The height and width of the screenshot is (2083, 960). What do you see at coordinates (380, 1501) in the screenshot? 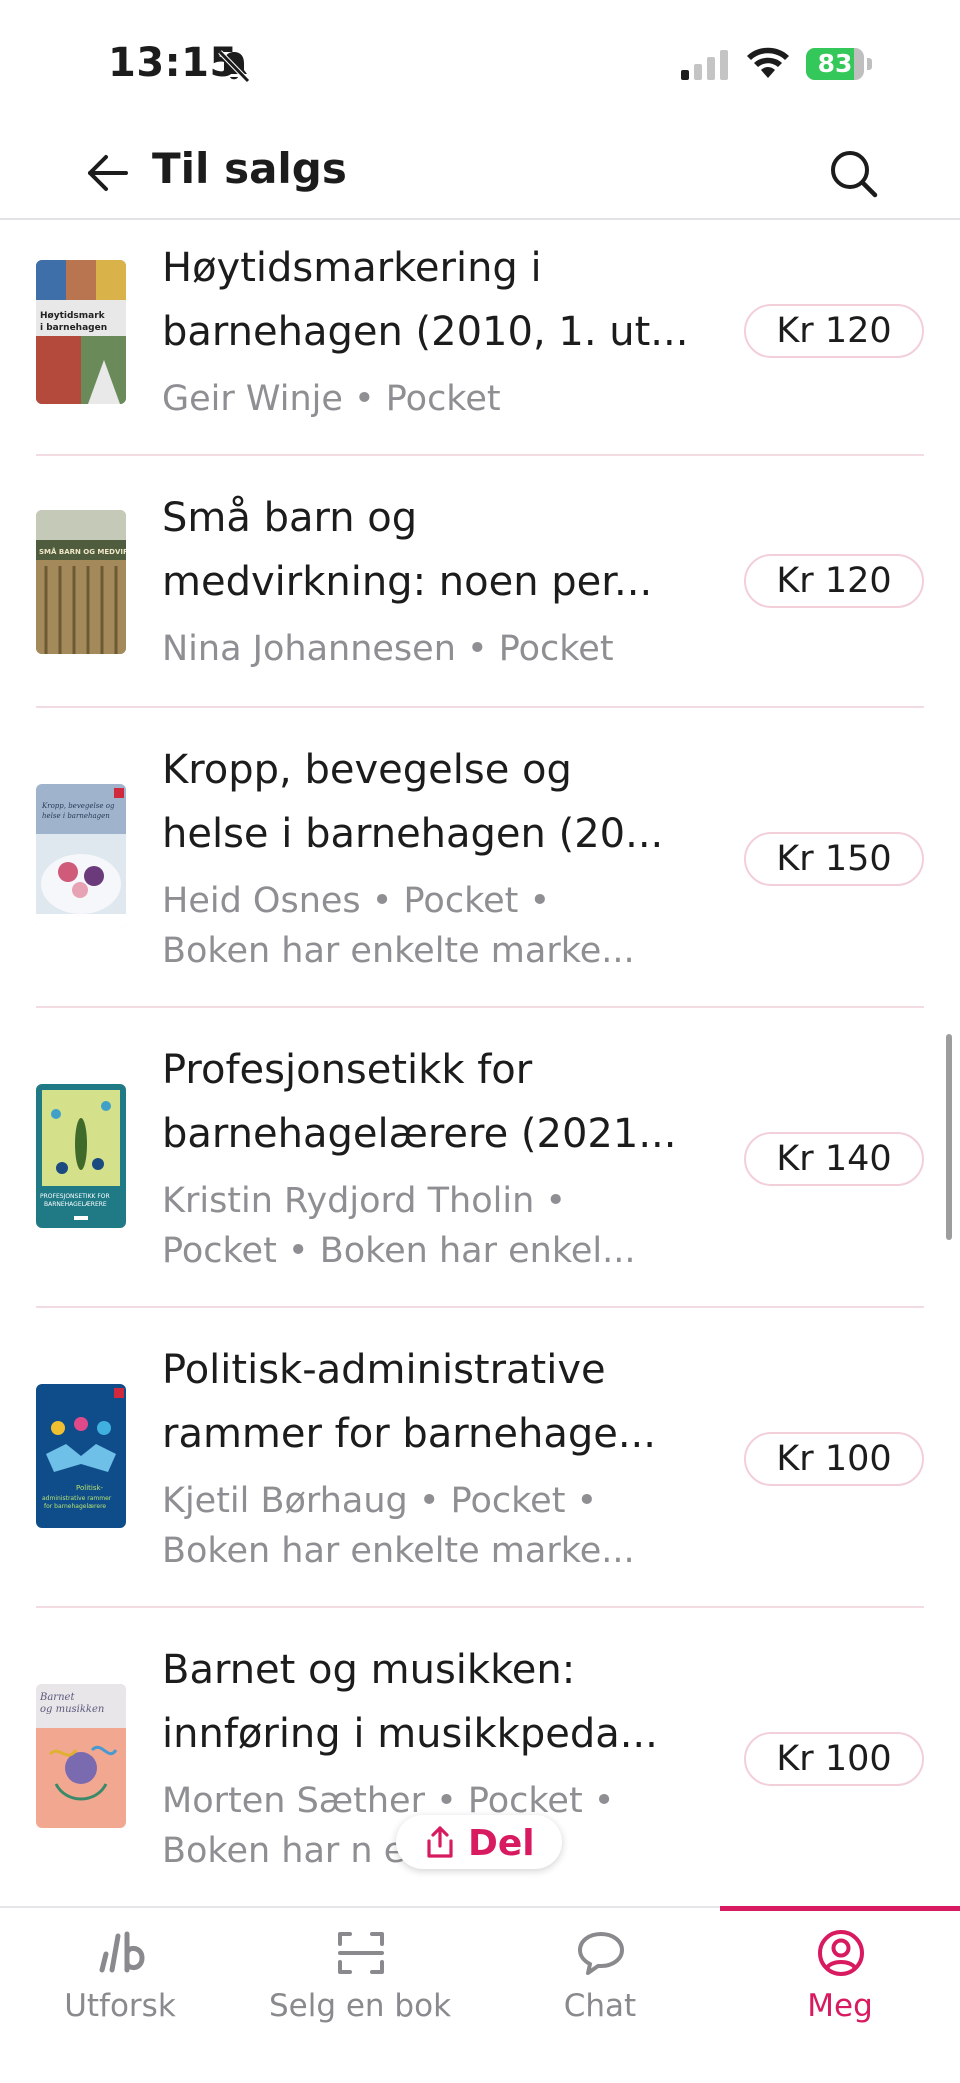
I see `book-meta: Kjetil Børhaug • Pocket •` at bounding box center [380, 1501].